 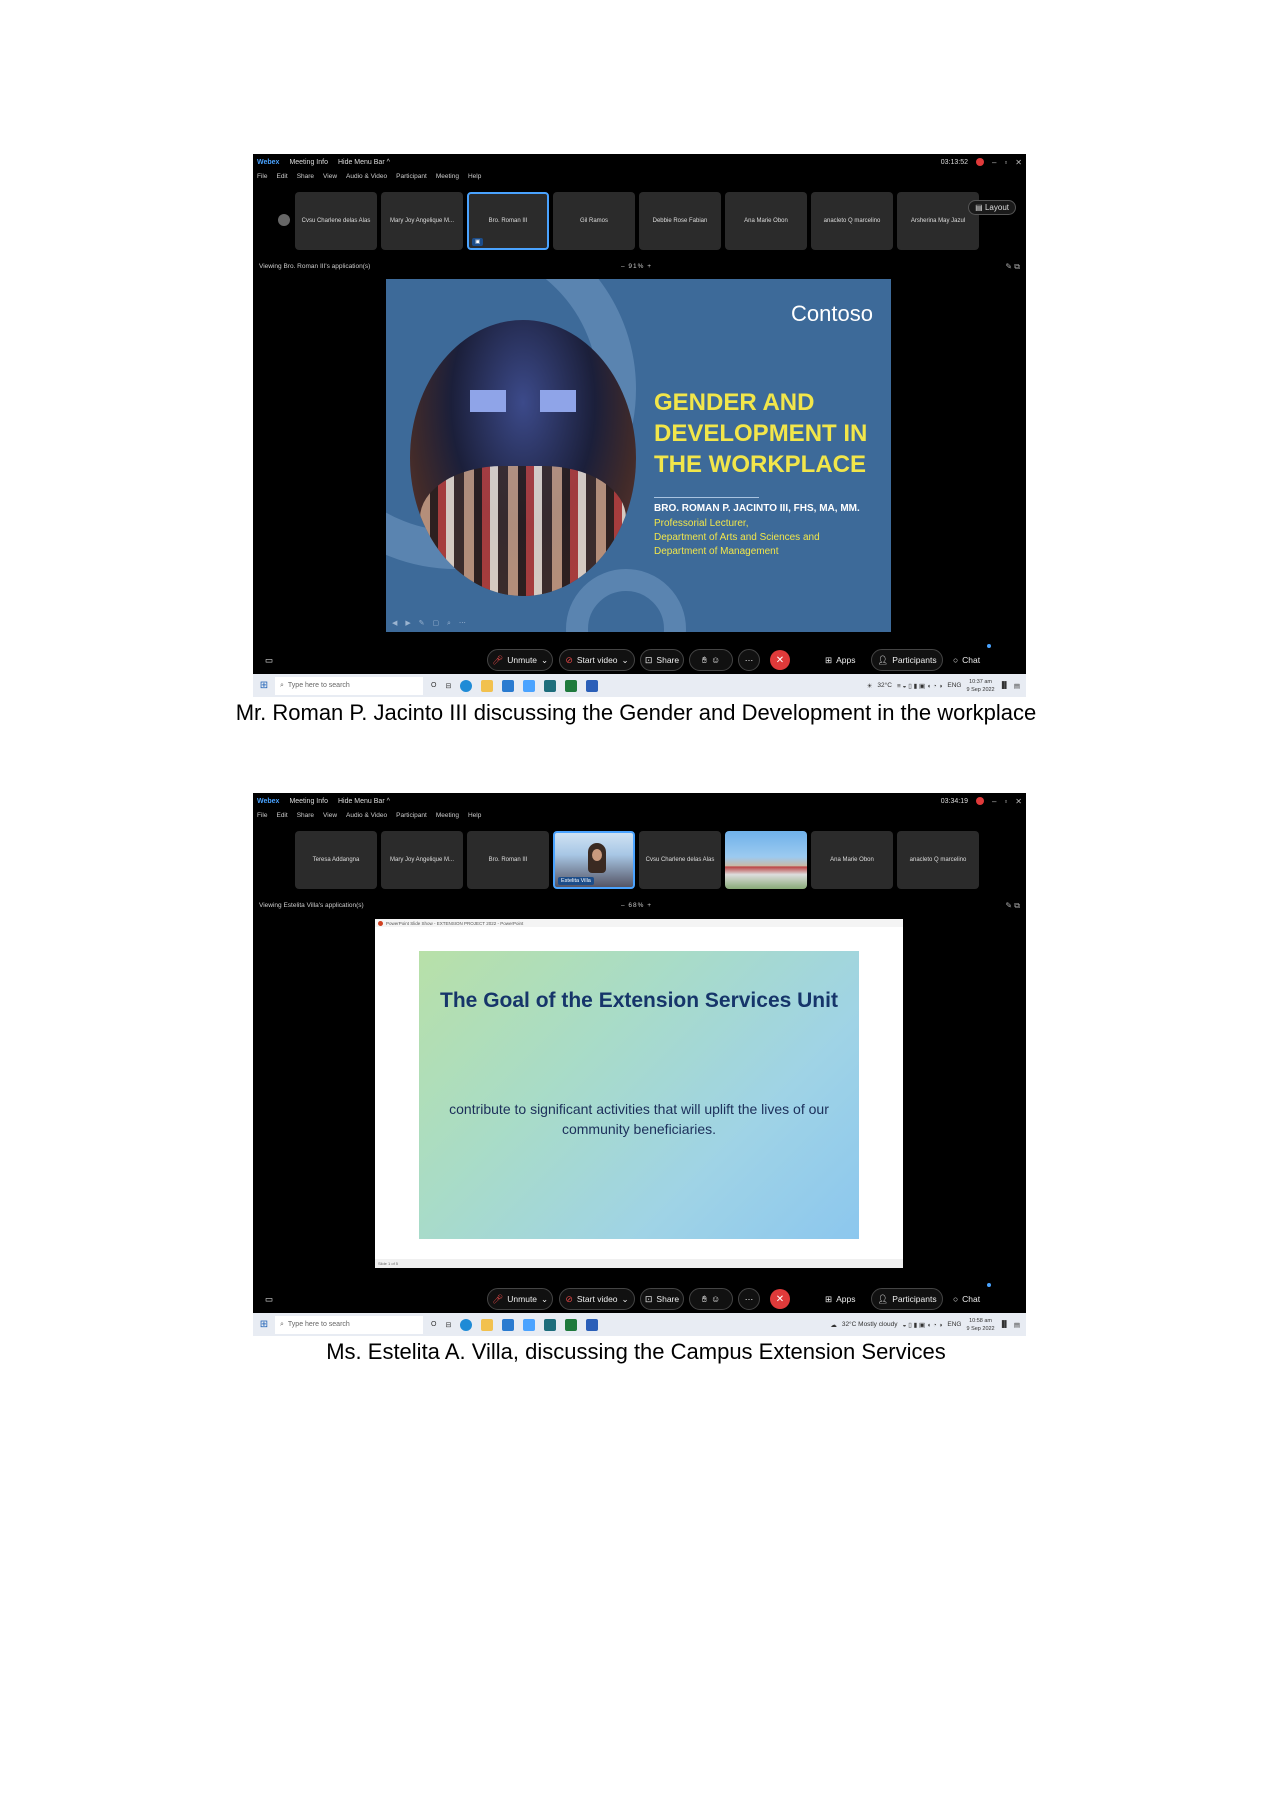 I want to click on slideshow-tools-icon: ◀ ▶ ✎ ▢ ⌕ ⋯, so click(x=430, y=623).